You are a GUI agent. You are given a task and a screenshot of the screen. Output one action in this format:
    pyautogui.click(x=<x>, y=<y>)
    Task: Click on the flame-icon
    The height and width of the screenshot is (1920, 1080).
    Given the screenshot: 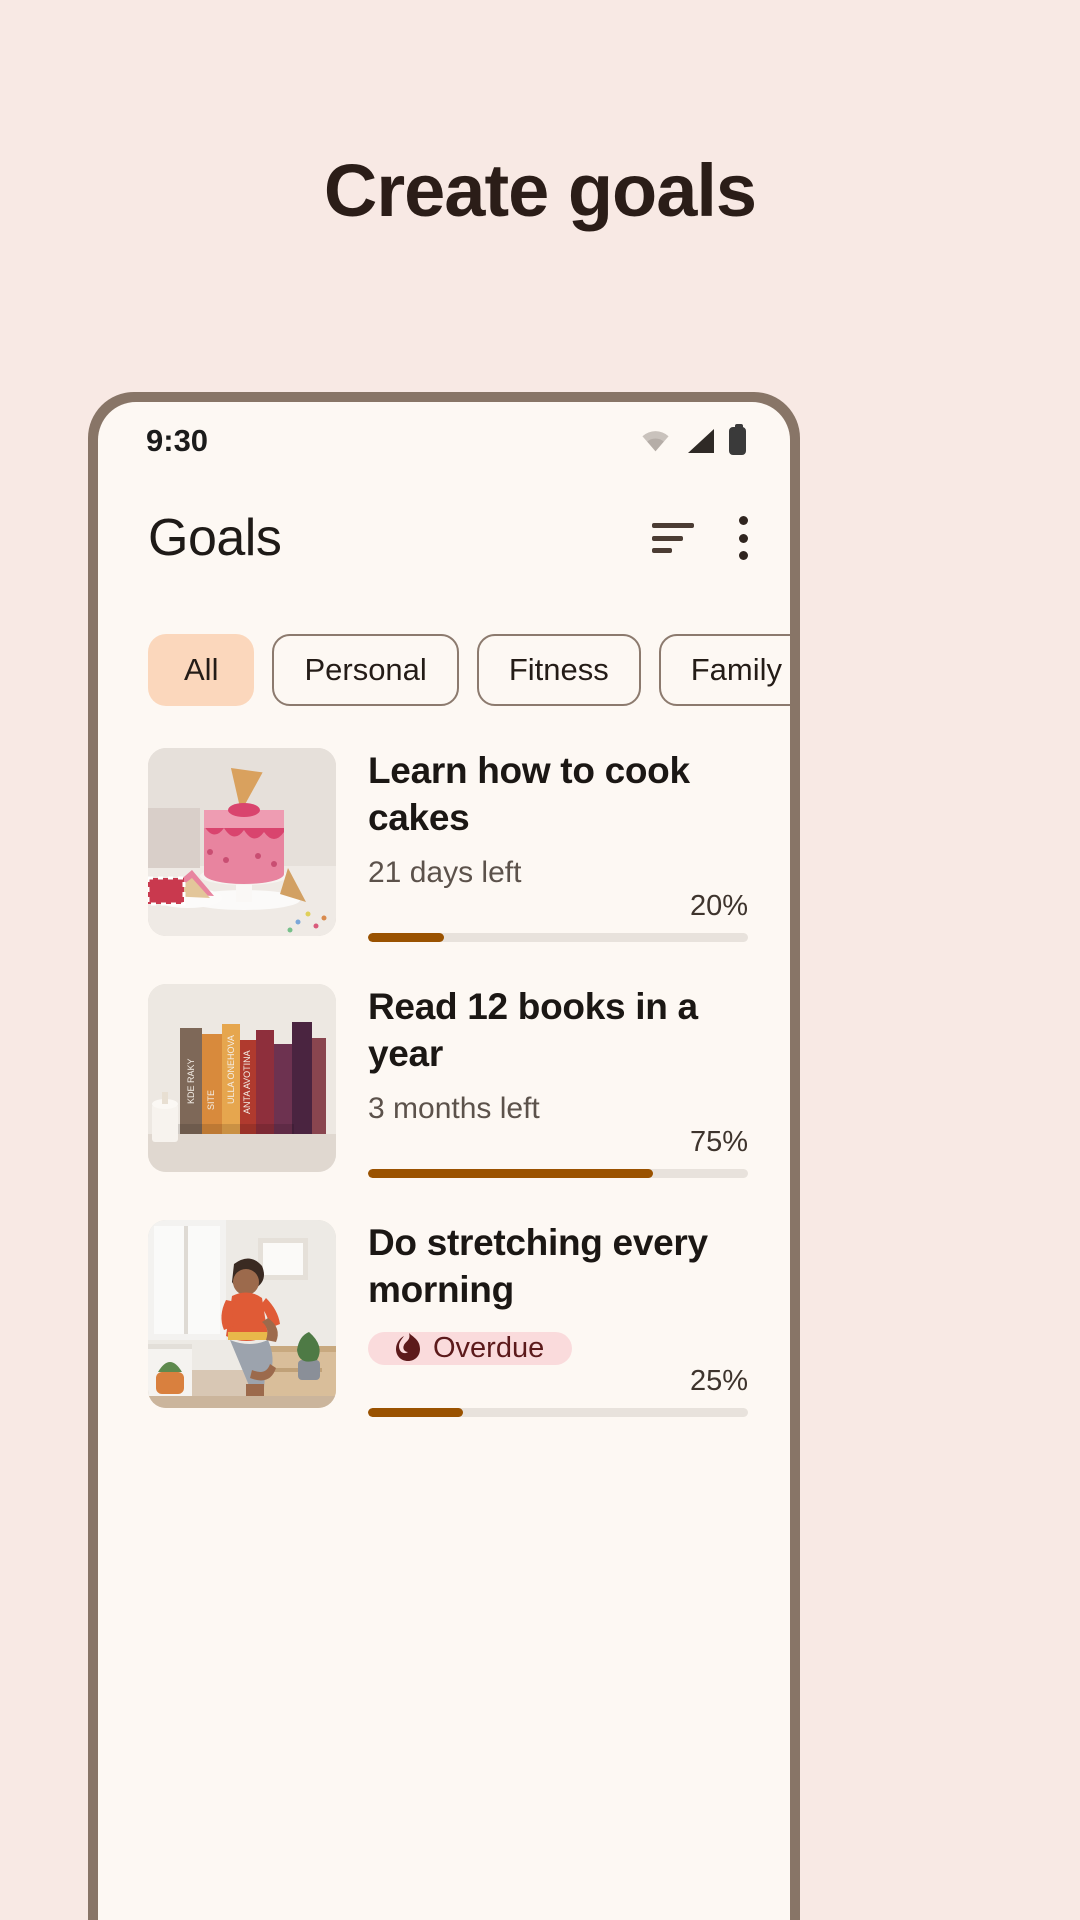 What is the action you would take?
    pyautogui.click(x=408, y=1348)
    